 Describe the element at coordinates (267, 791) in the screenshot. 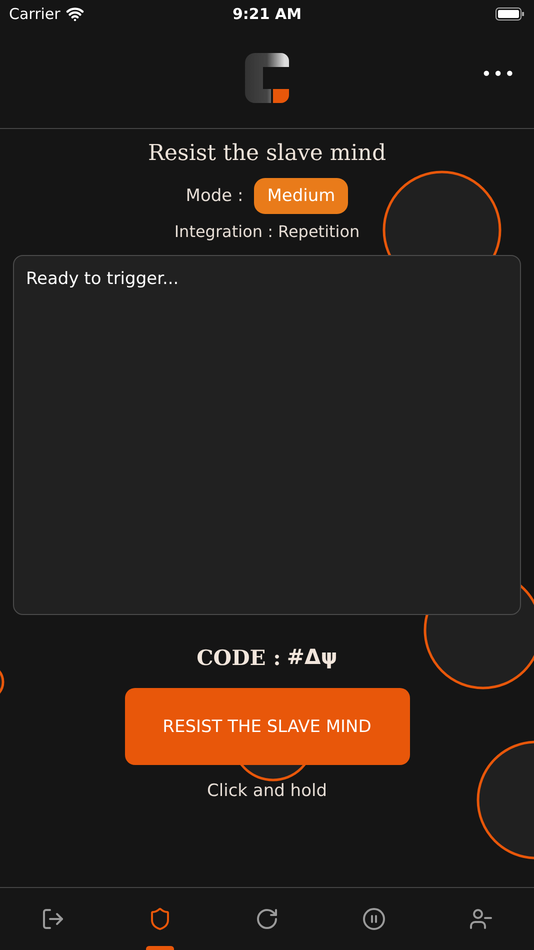

I see `hint-text: Click and hold` at that location.